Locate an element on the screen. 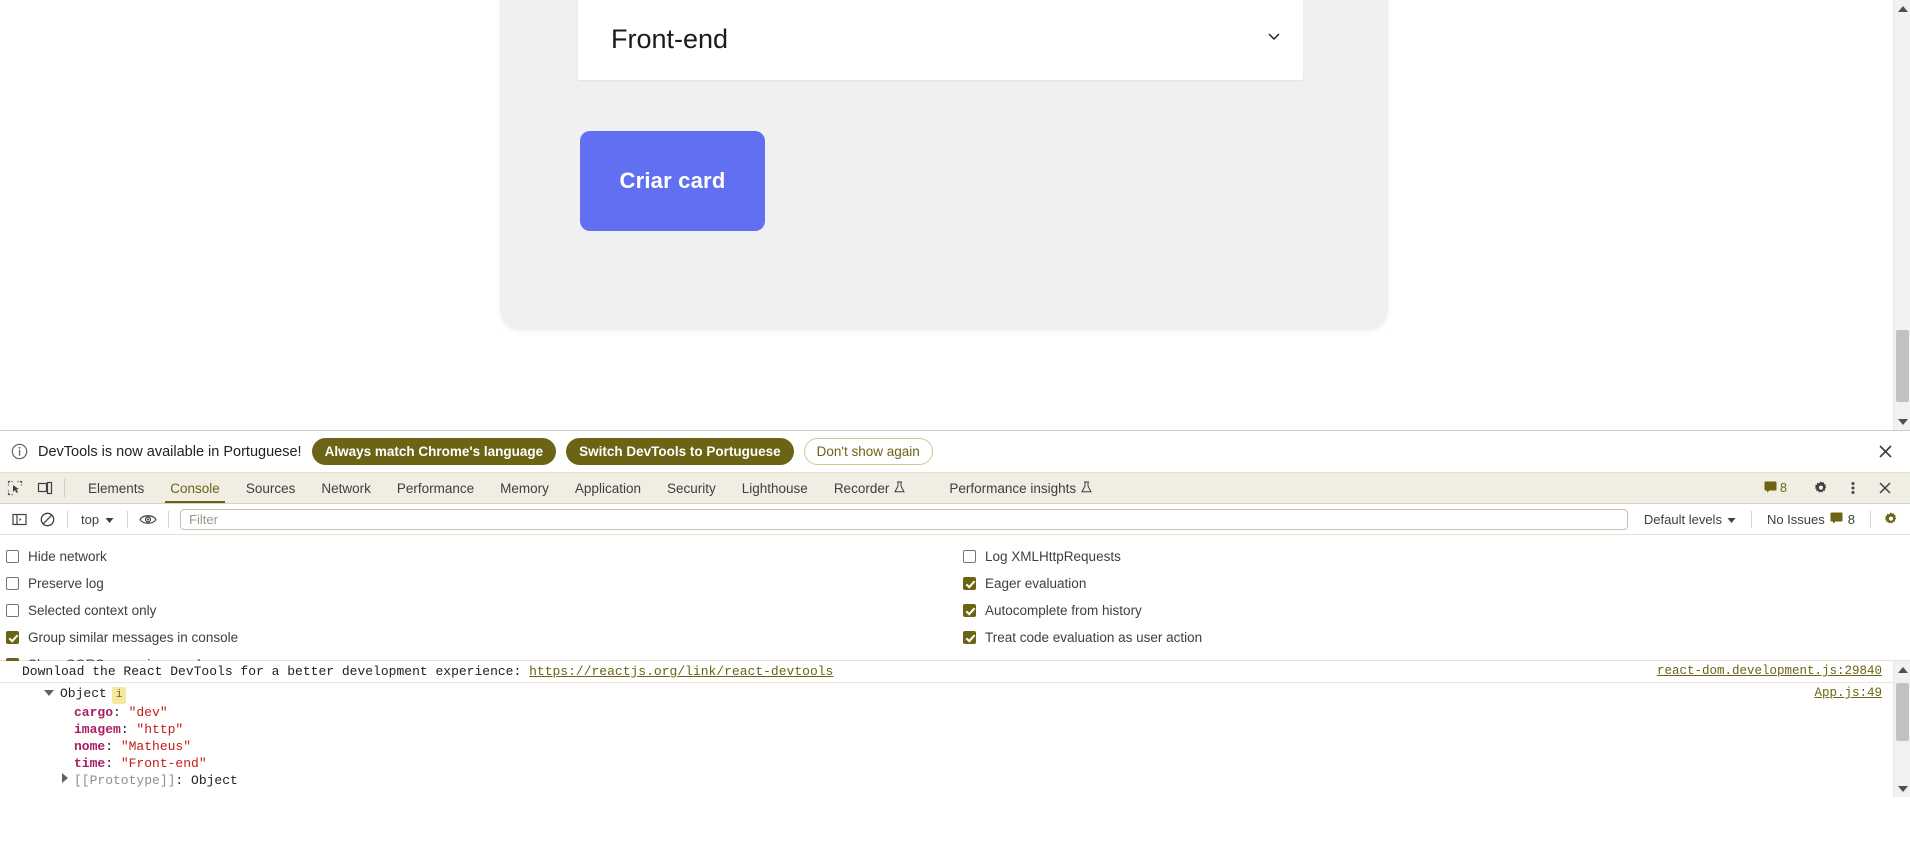 The height and width of the screenshot is (857, 1910). tab-security: Security is located at coordinates (691, 488).